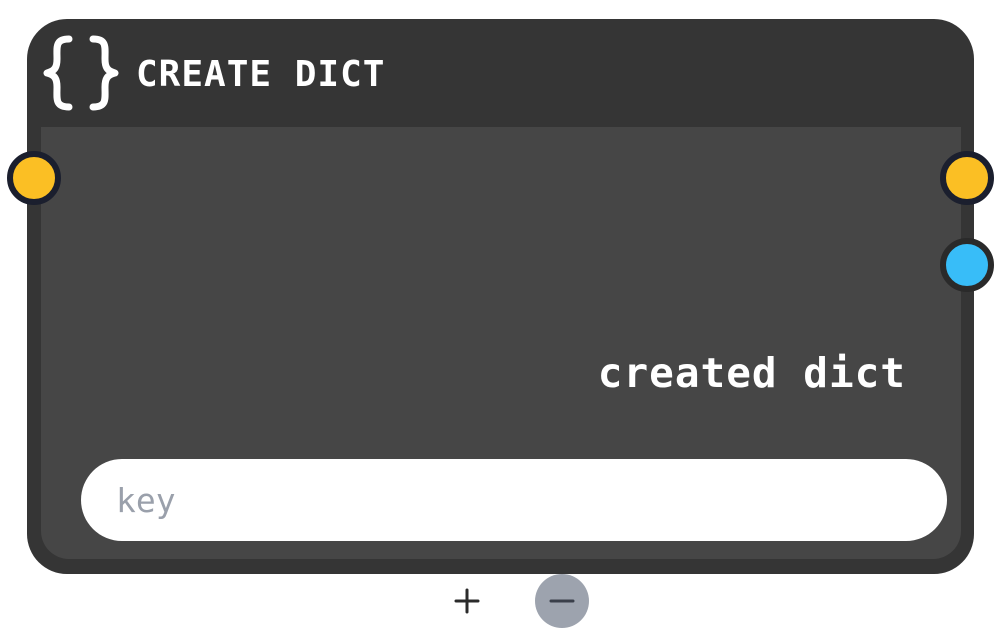 This screenshot has height=632, width=1000. I want to click on minus-icon, so click(562, 601).